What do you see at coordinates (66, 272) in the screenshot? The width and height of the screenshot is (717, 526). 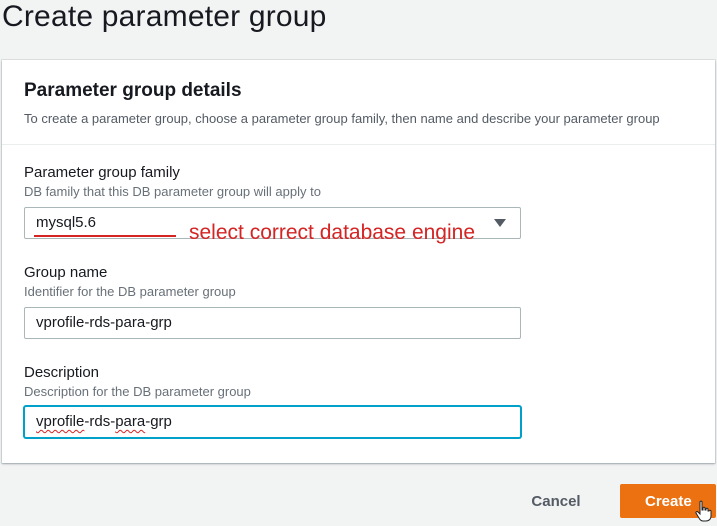 I see `group-name-label: Group name` at bounding box center [66, 272].